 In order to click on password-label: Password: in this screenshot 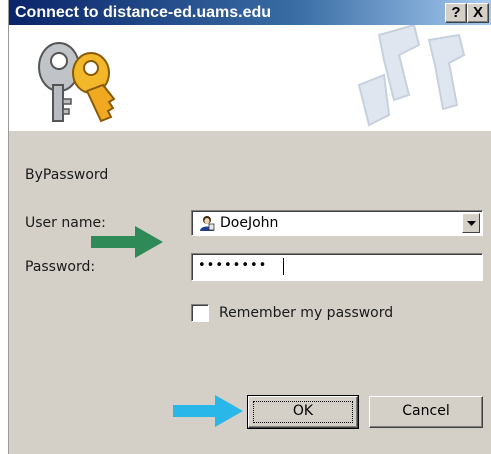, I will do `click(60, 267)`.